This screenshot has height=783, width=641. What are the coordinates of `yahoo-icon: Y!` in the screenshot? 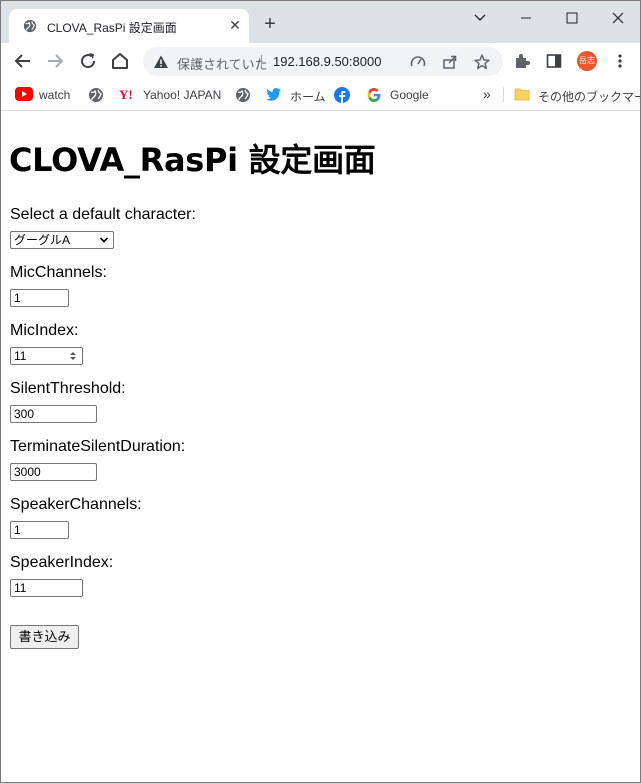 It's located at (126, 94).